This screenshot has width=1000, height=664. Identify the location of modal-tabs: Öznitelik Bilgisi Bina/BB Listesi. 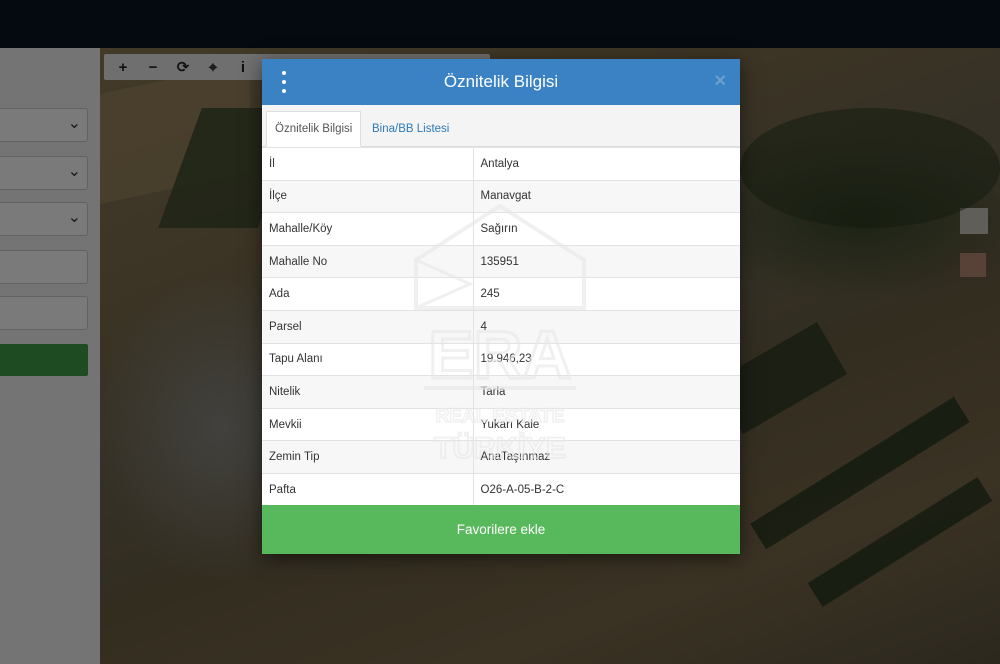
(501, 126).